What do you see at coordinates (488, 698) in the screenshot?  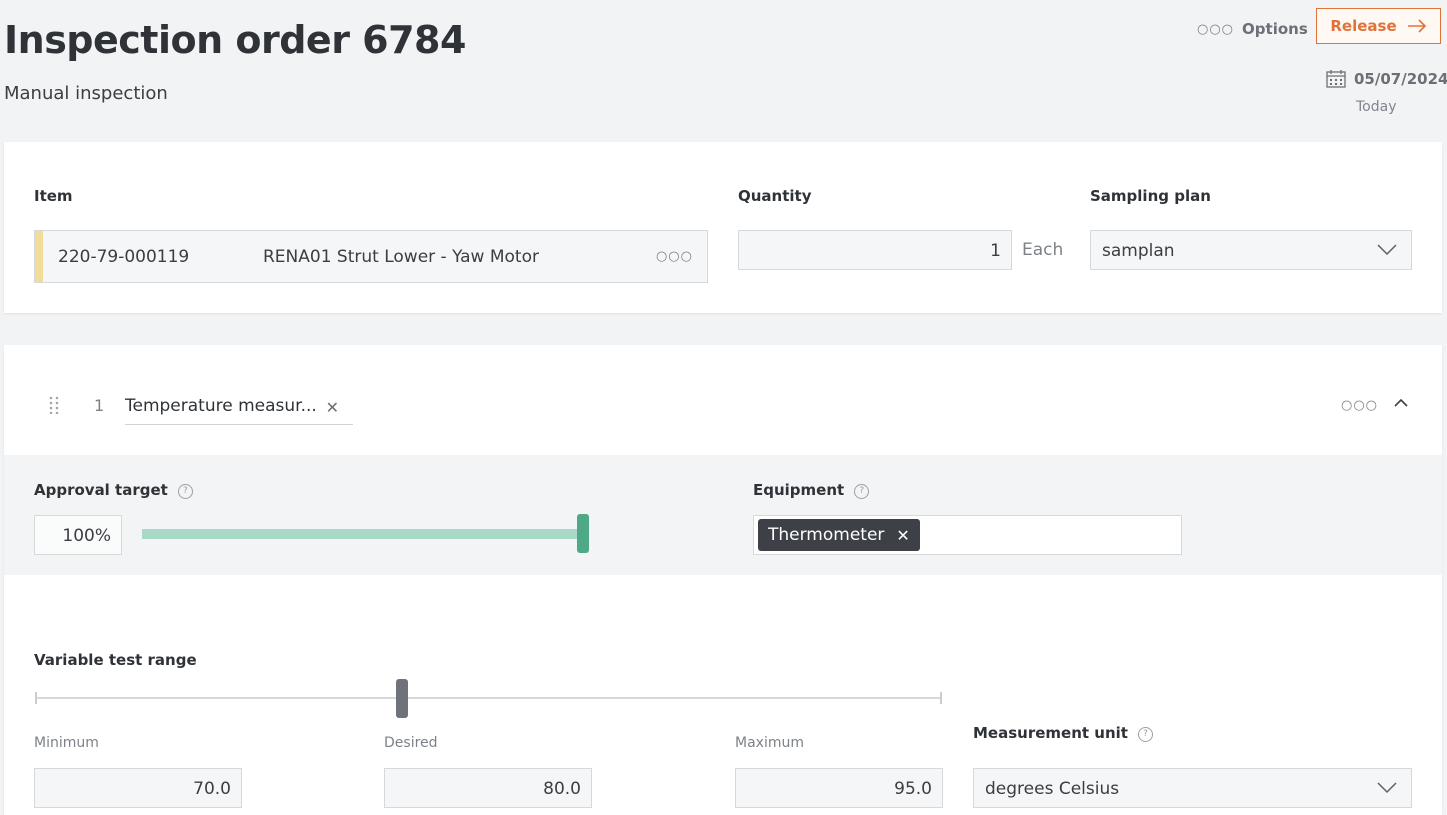 I see `range-slider-track` at bounding box center [488, 698].